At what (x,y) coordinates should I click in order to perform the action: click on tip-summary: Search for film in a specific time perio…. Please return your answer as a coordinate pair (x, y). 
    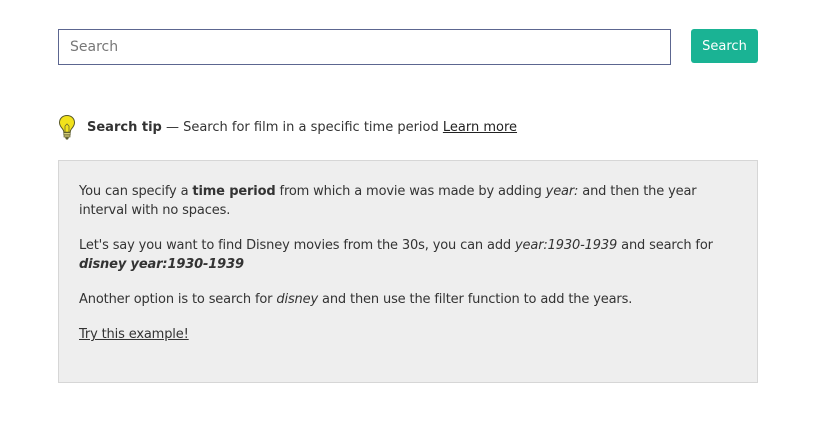
    Looking at the image, I should click on (311, 127).